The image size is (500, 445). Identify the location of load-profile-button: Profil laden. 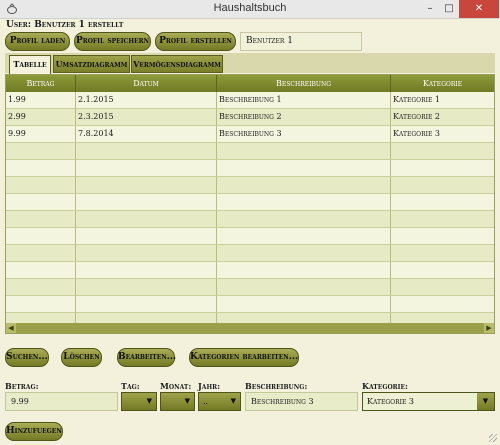
(37, 41).